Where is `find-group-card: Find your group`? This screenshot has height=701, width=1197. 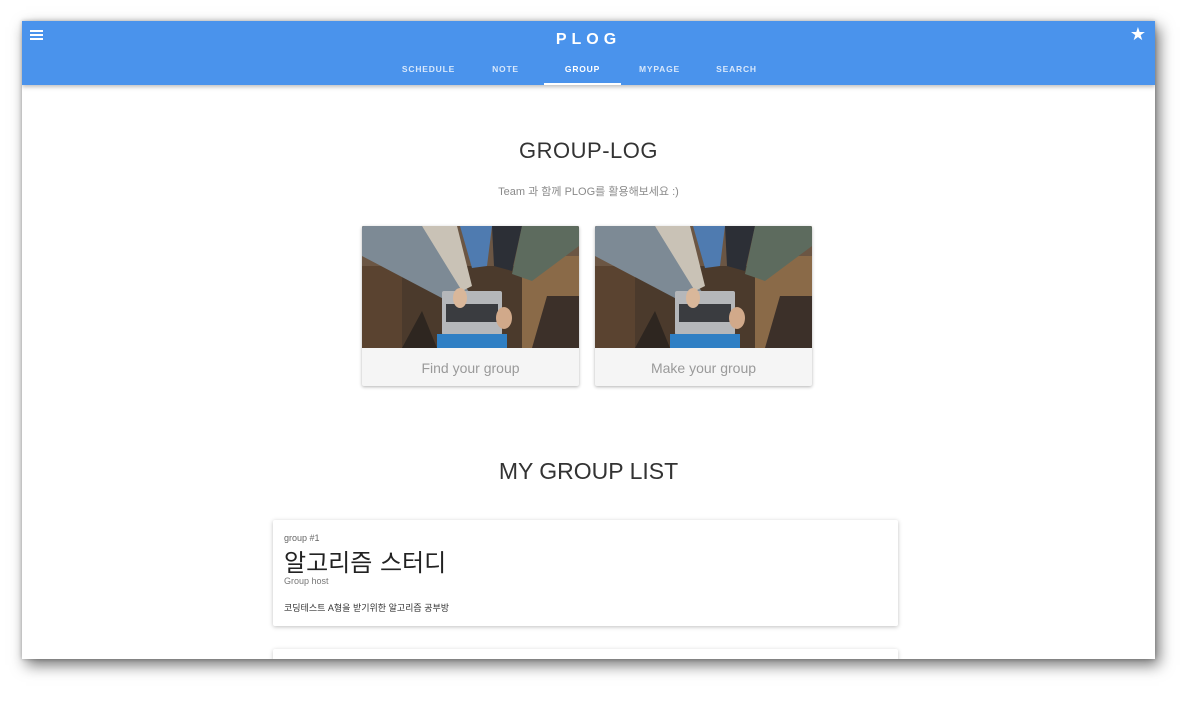 find-group-card: Find your group is located at coordinates (470, 306).